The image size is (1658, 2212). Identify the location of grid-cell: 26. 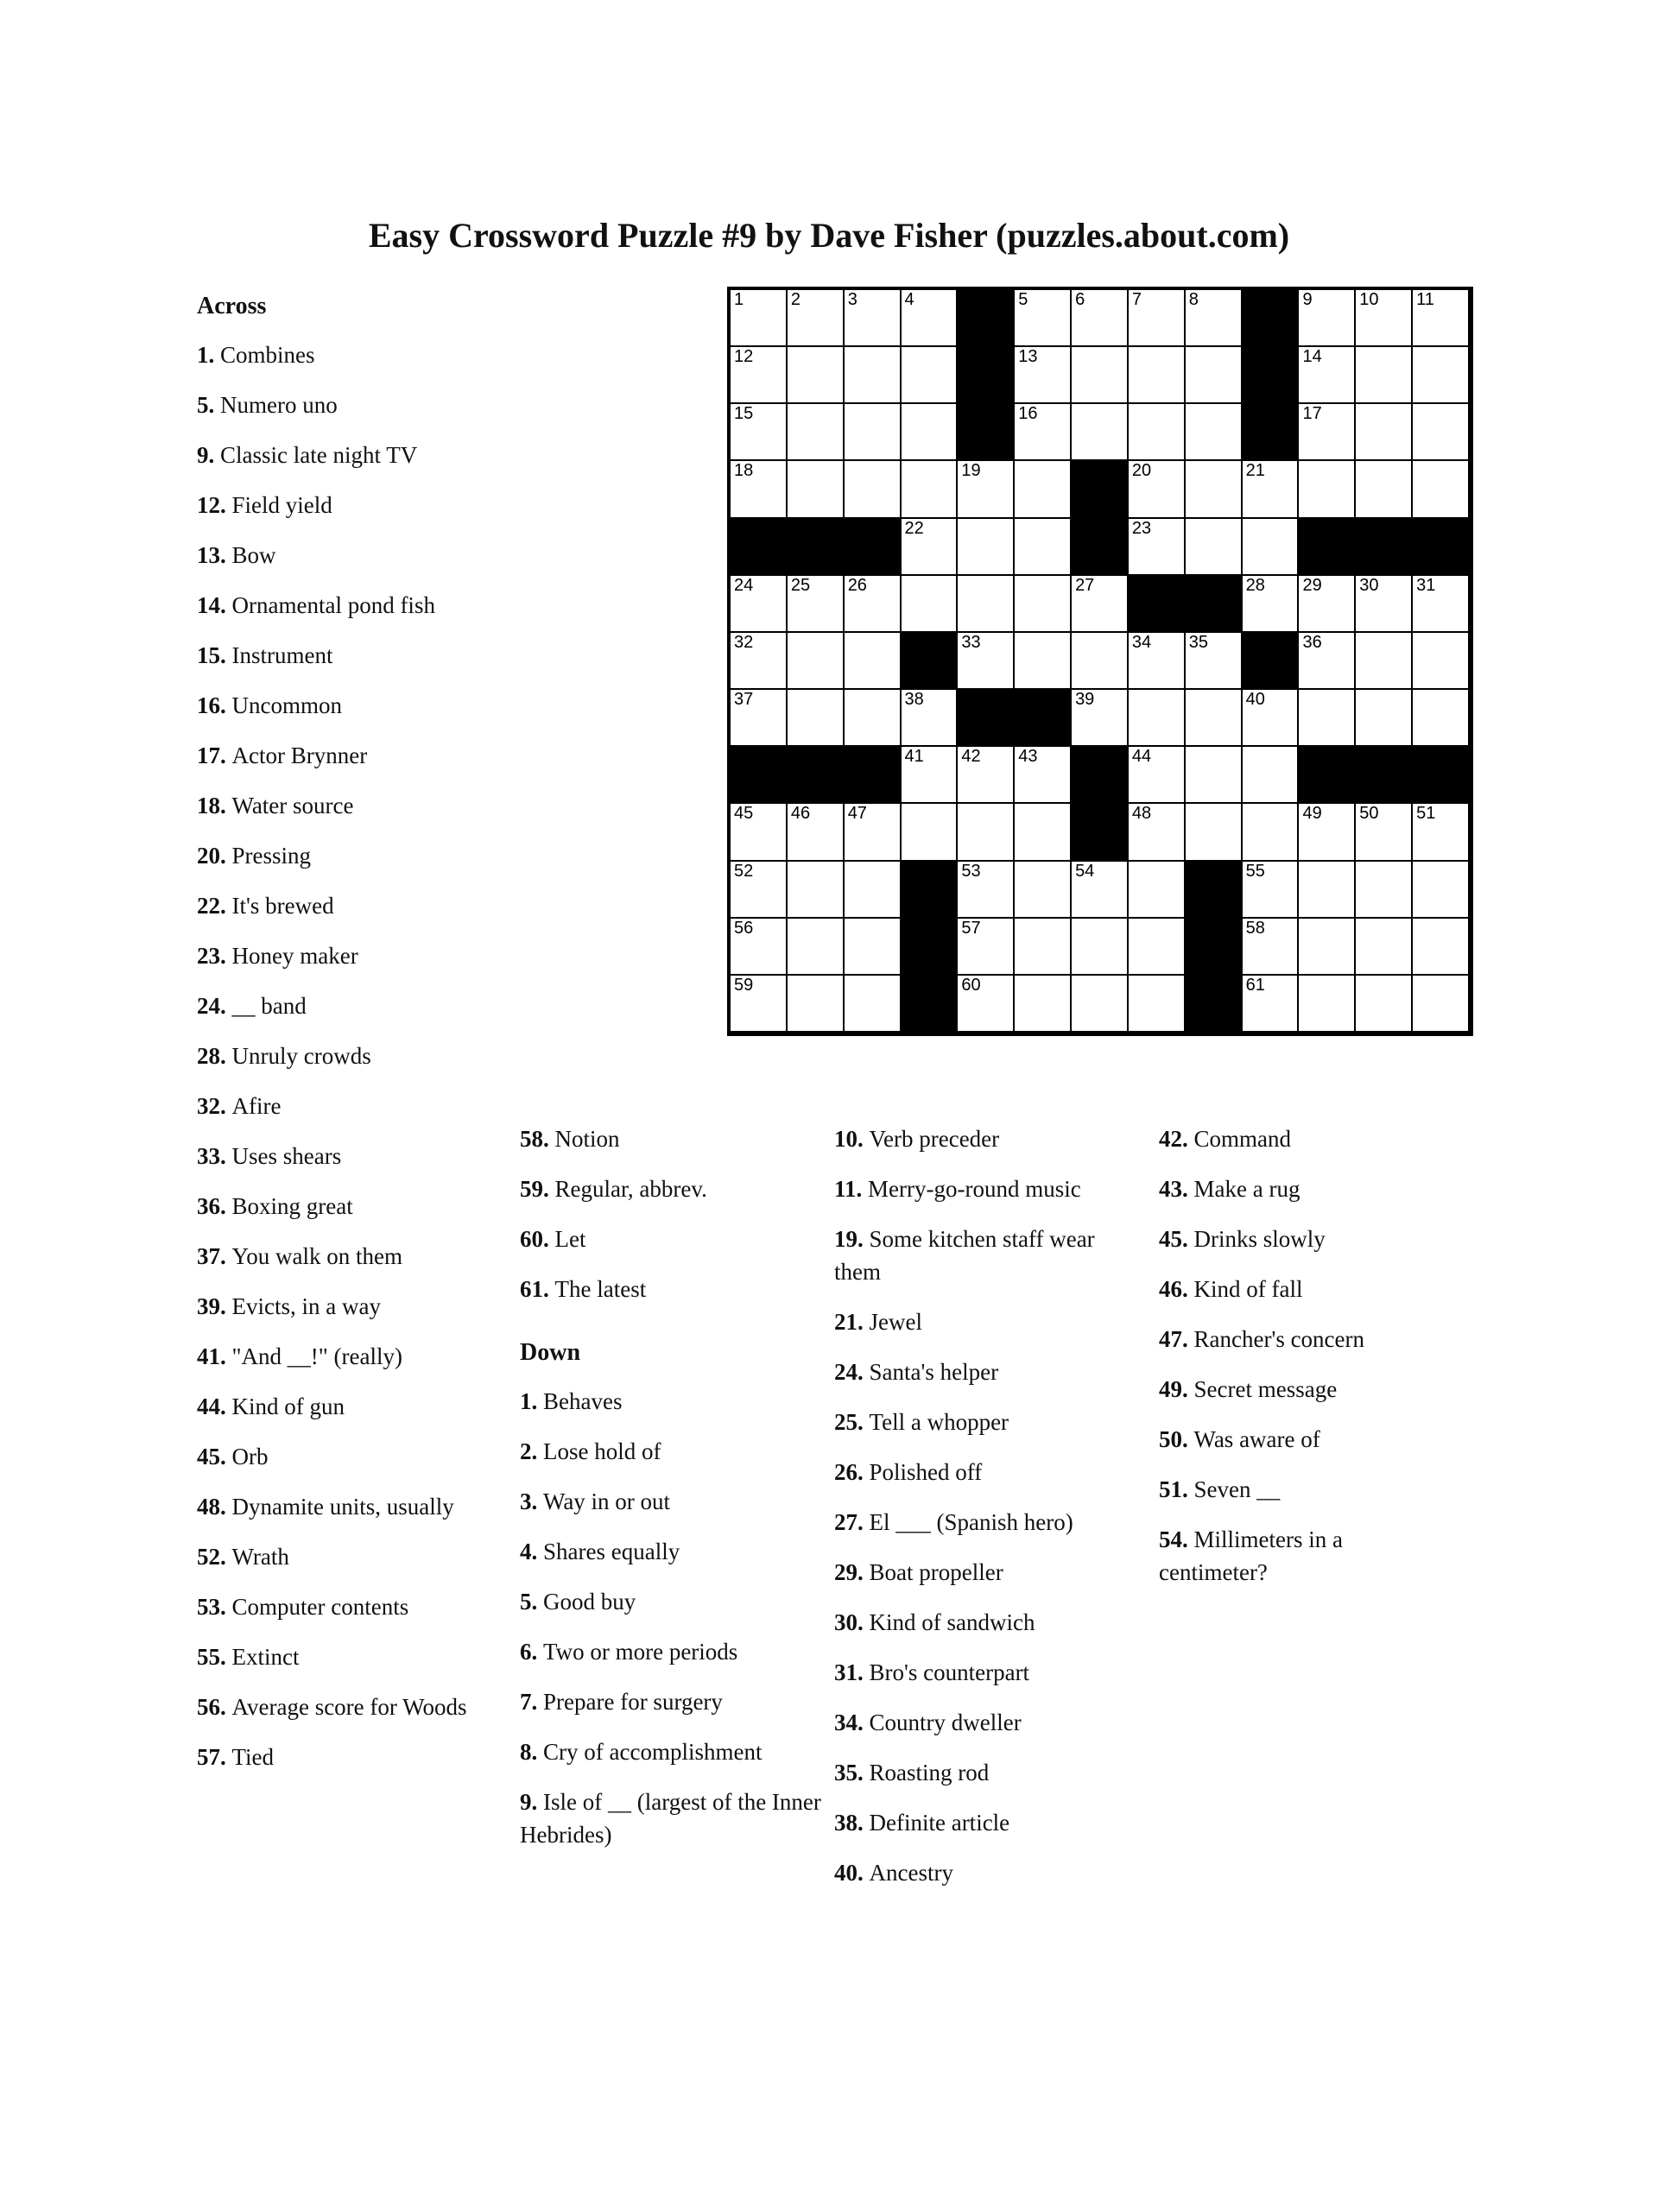
(873, 604).